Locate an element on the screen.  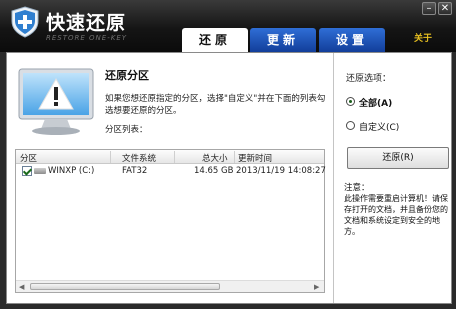
column-header-partition: 分区 is located at coordinates (28, 158).